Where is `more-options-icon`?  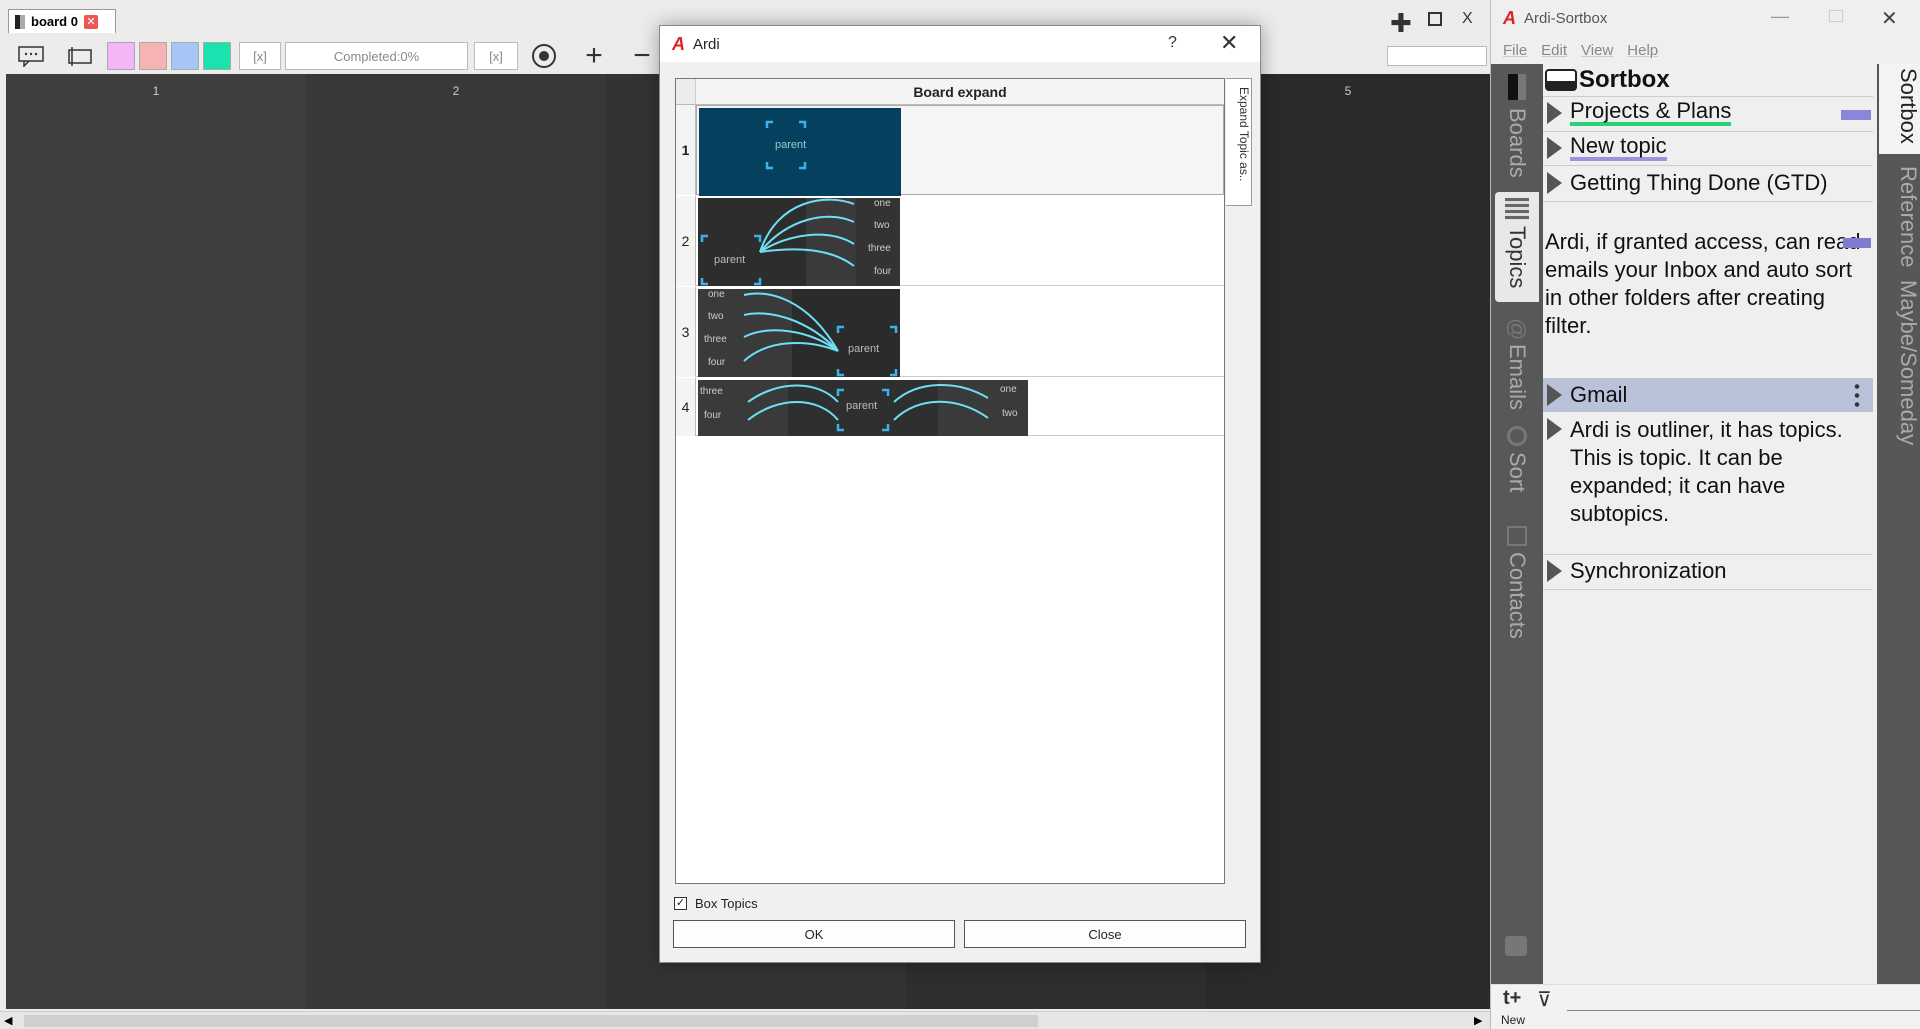 more-options-icon is located at coordinates (1857, 395).